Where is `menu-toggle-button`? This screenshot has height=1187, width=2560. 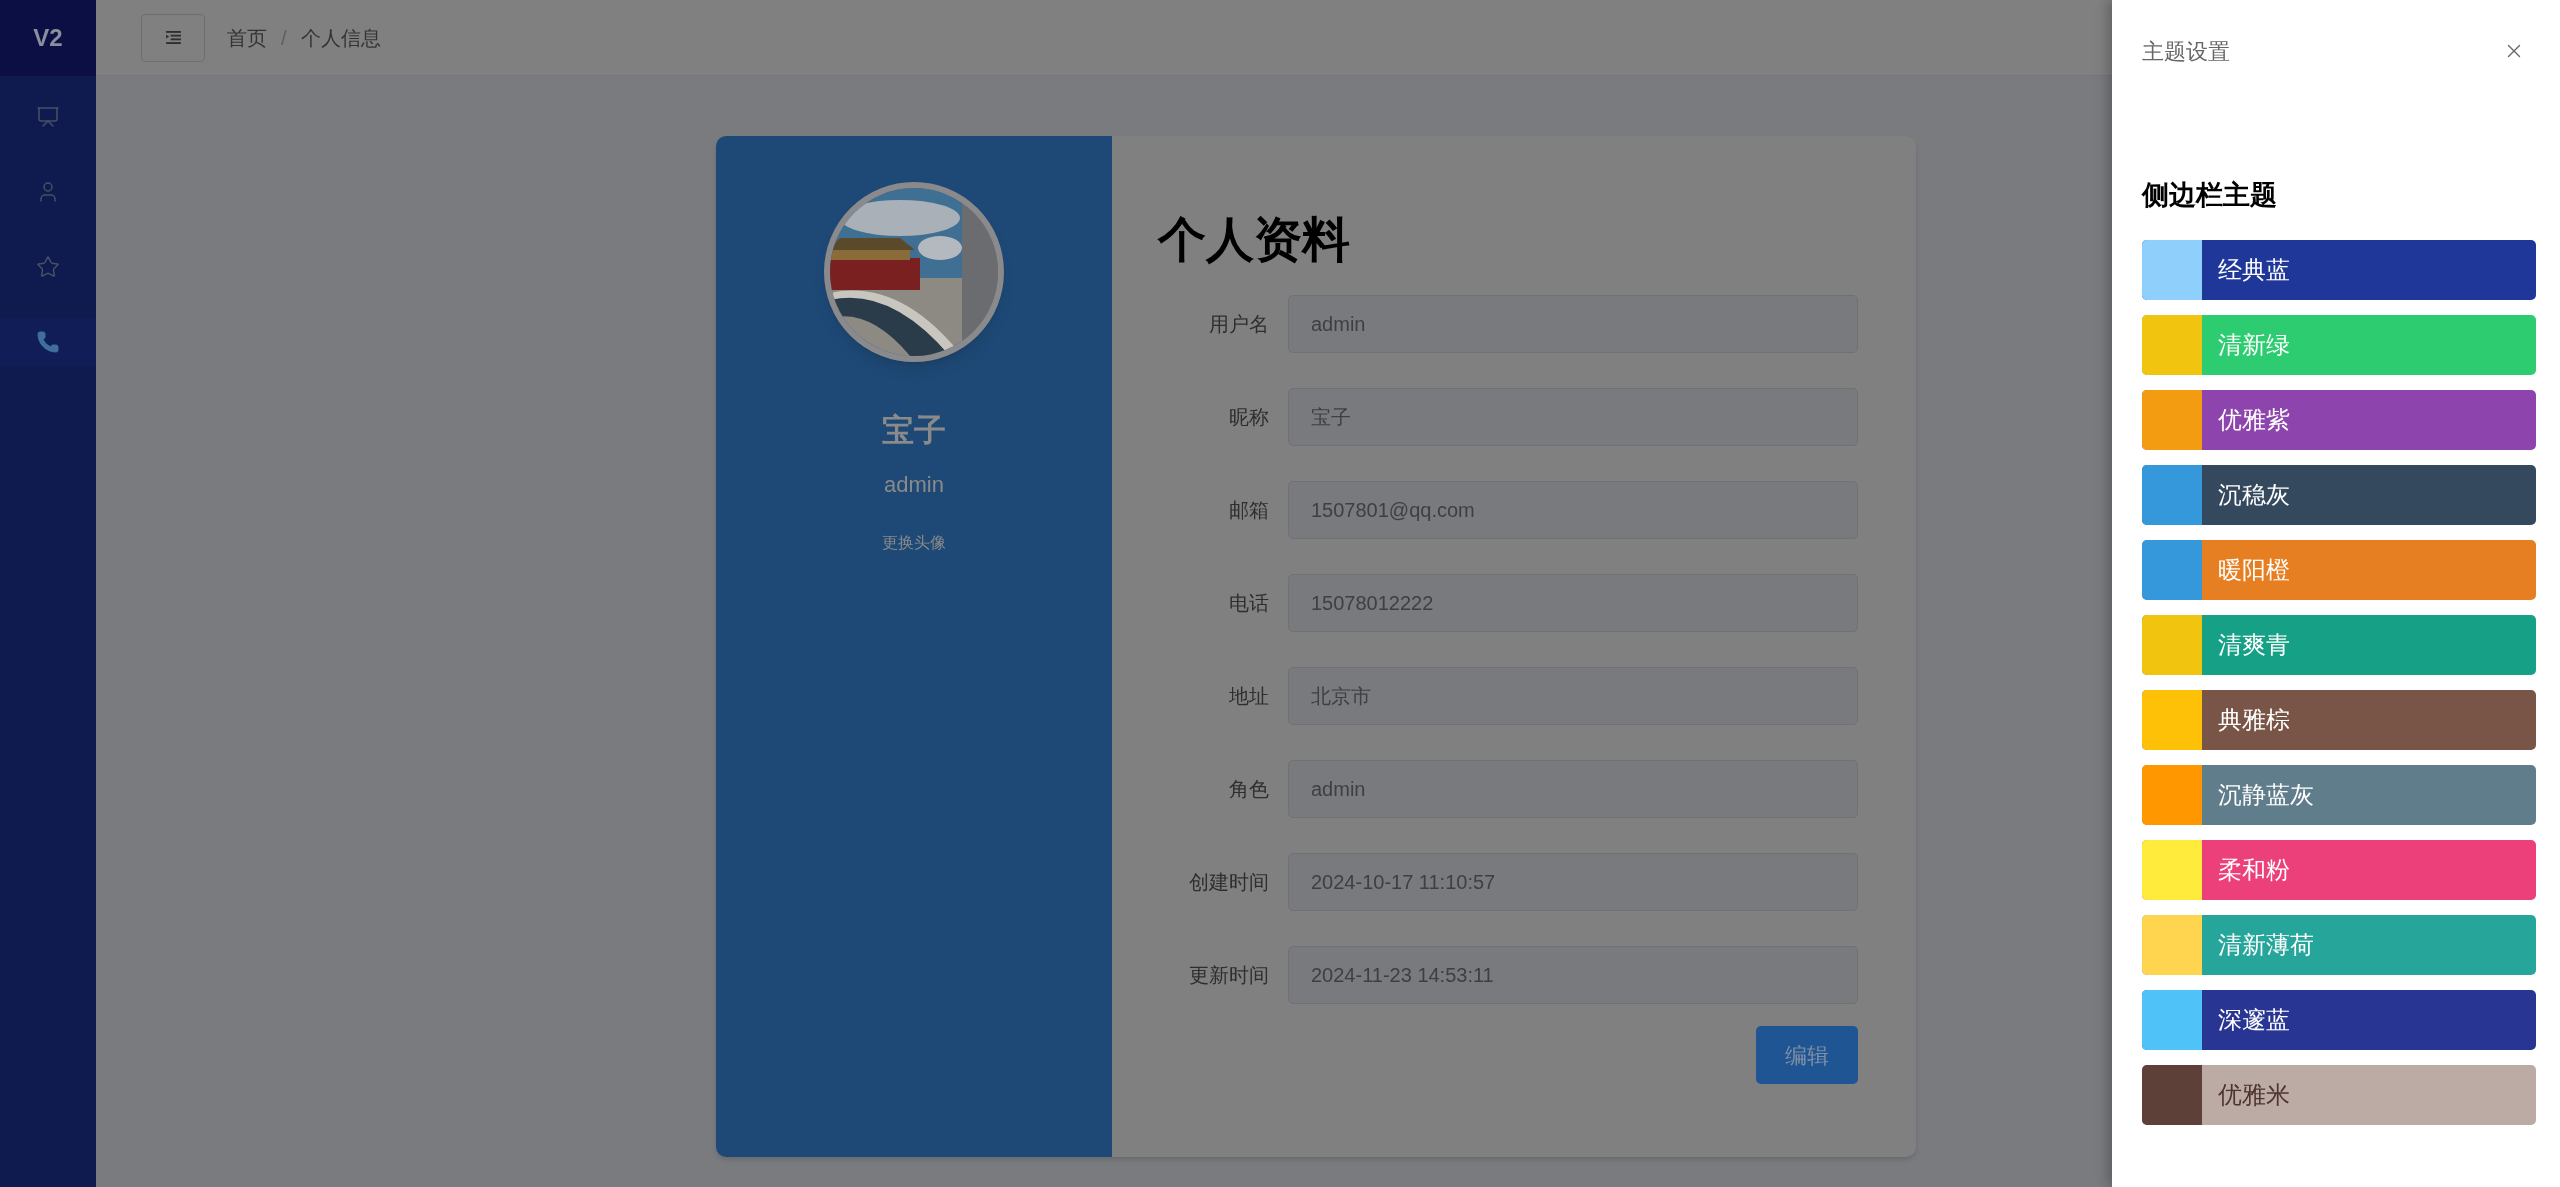 menu-toggle-button is located at coordinates (173, 37).